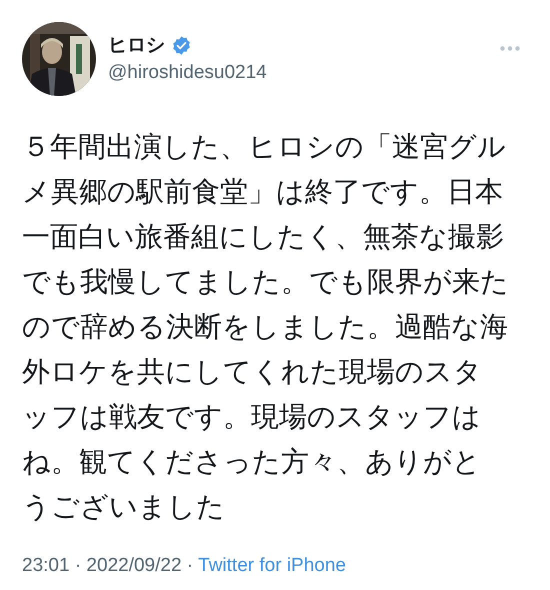 The height and width of the screenshot is (590, 550). What do you see at coordinates (108, 566) in the screenshot?
I see `tweet-timestamp: 23:01 · 2022/09/22 ·` at bounding box center [108, 566].